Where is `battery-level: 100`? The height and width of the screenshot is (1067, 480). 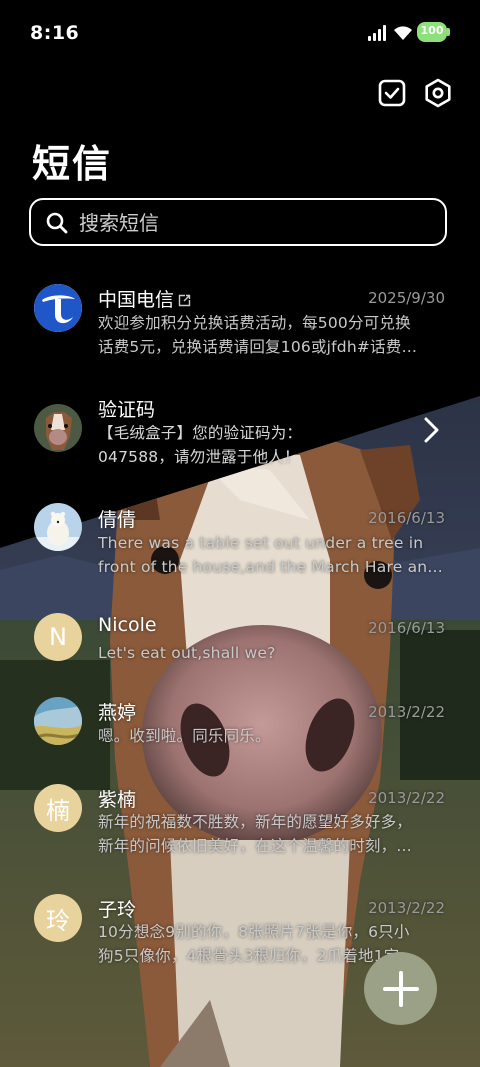
battery-level: 100 is located at coordinates (432, 30).